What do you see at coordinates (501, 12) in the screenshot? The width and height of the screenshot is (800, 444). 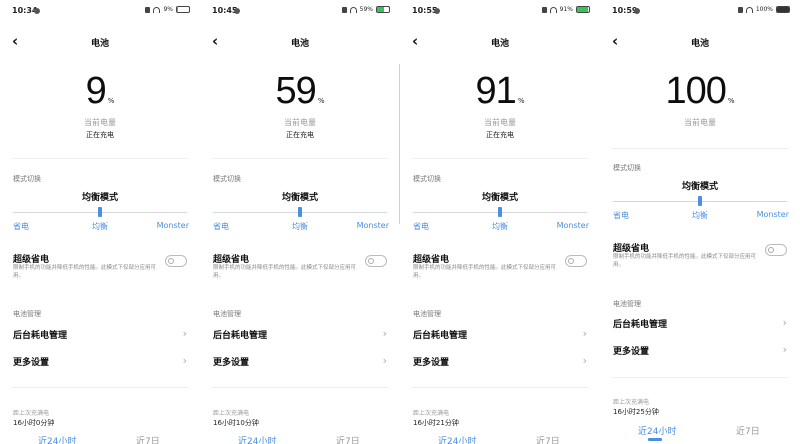 I see `status-bar: 10:55 91%` at bounding box center [501, 12].